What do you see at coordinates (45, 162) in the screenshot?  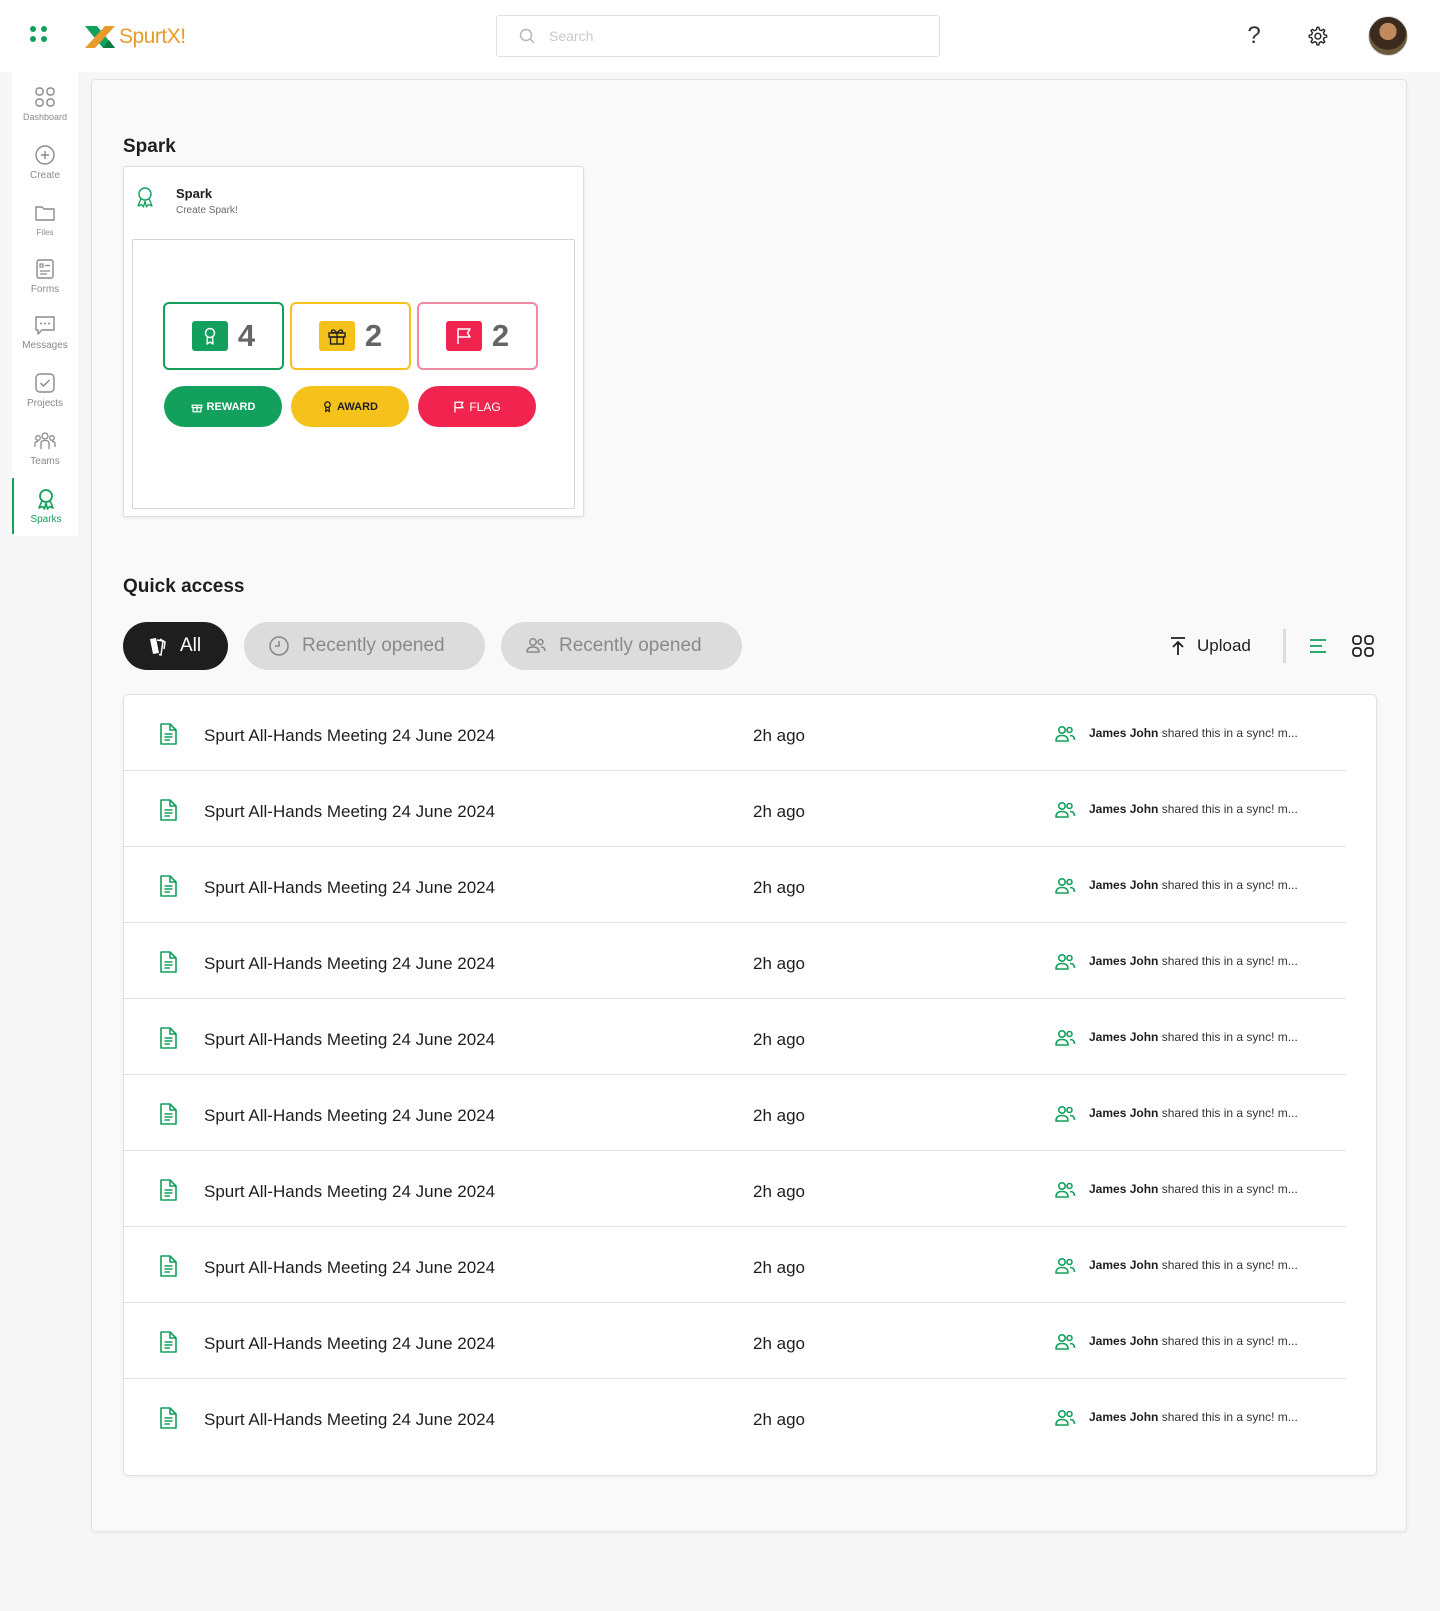 I see `sidebar-item-create: Create` at bounding box center [45, 162].